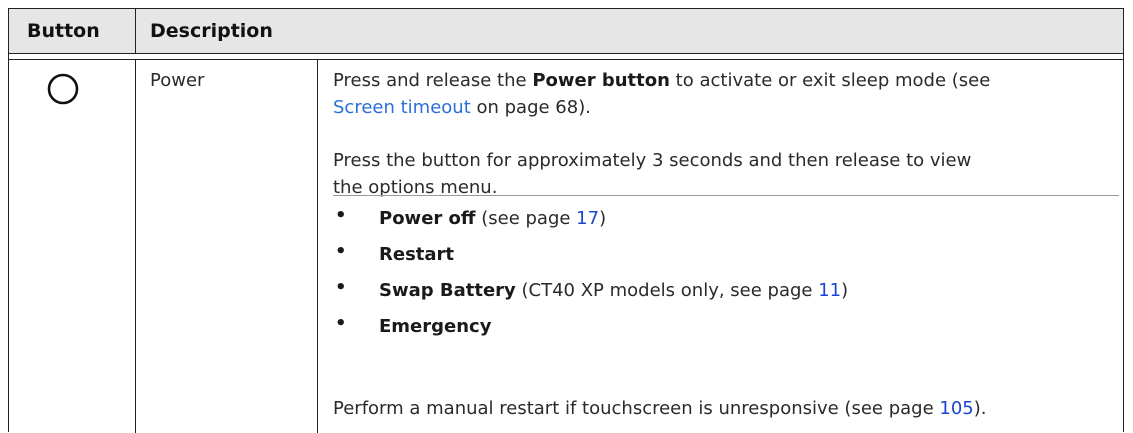 The height and width of the screenshot is (433, 1133). What do you see at coordinates (587, 218) in the screenshot?
I see `page-17-link: 17` at bounding box center [587, 218].